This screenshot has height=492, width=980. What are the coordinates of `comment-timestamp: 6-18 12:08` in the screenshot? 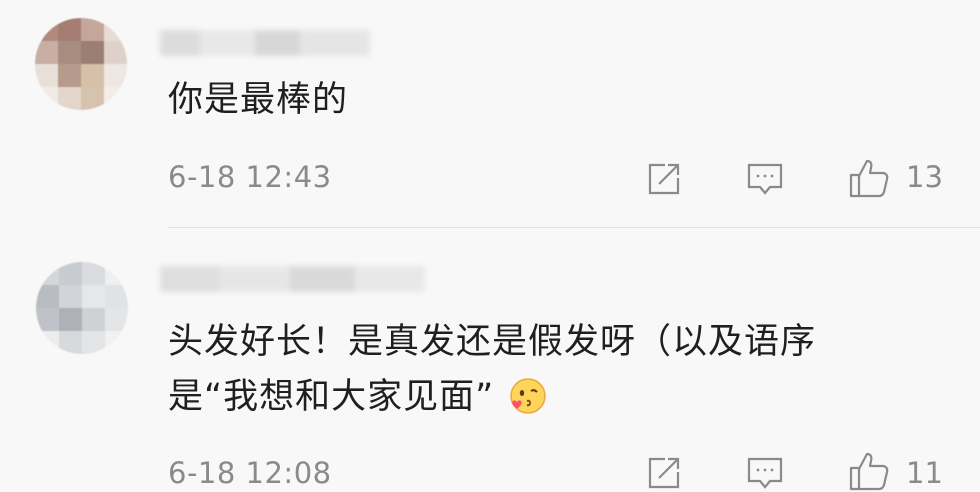 It's located at (250, 473).